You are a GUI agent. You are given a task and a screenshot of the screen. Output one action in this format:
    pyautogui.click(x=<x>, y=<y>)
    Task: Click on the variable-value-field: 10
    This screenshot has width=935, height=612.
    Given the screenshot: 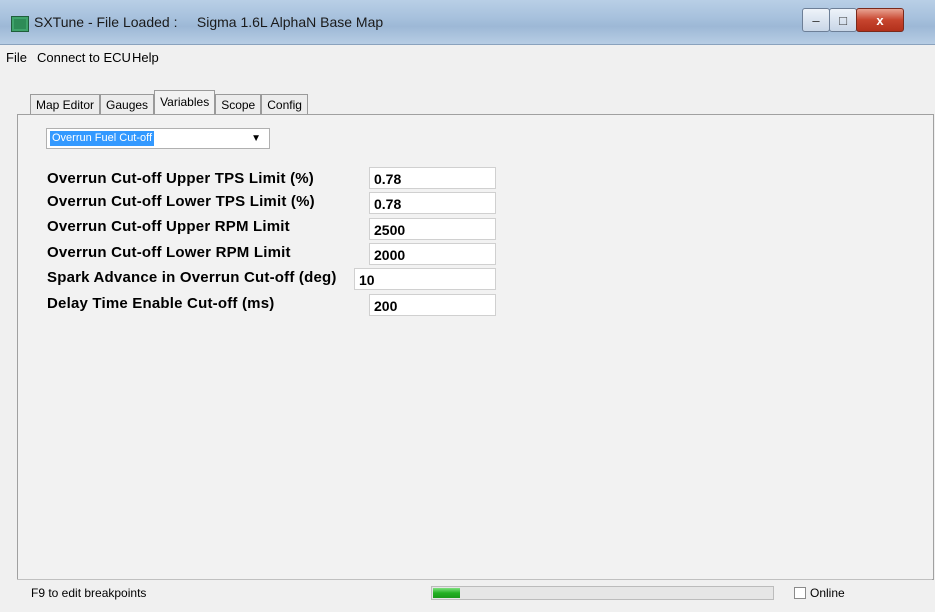 What is the action you would take?
    pyautogui.click(x=425, y=279)
    